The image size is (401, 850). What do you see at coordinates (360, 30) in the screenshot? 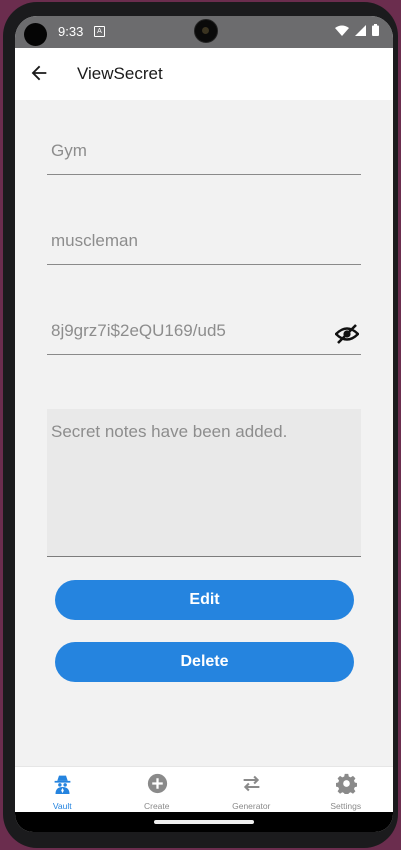
I see `signal-icon` at bounding box center [360, 30].